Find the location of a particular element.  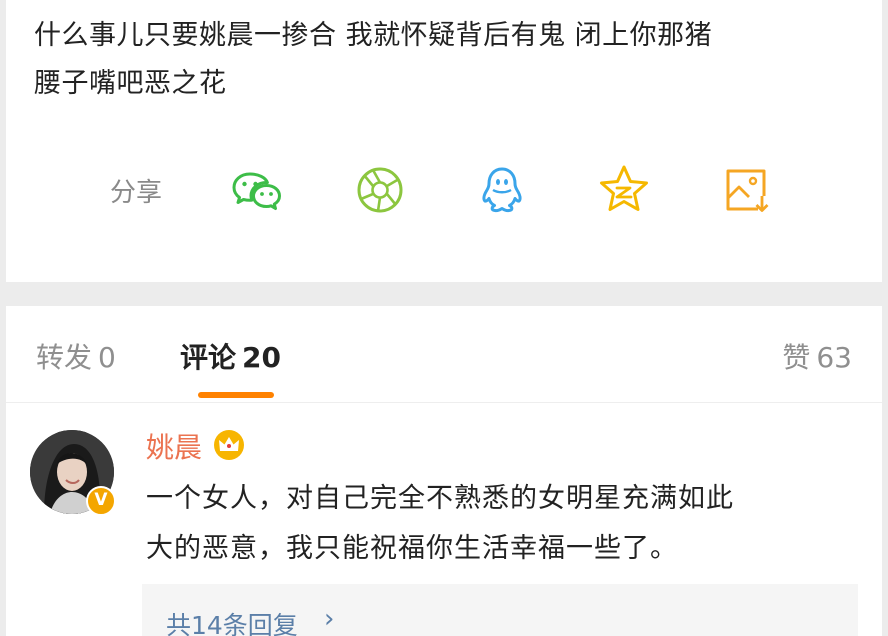

crown-icon is located at coordinates (229, 445).